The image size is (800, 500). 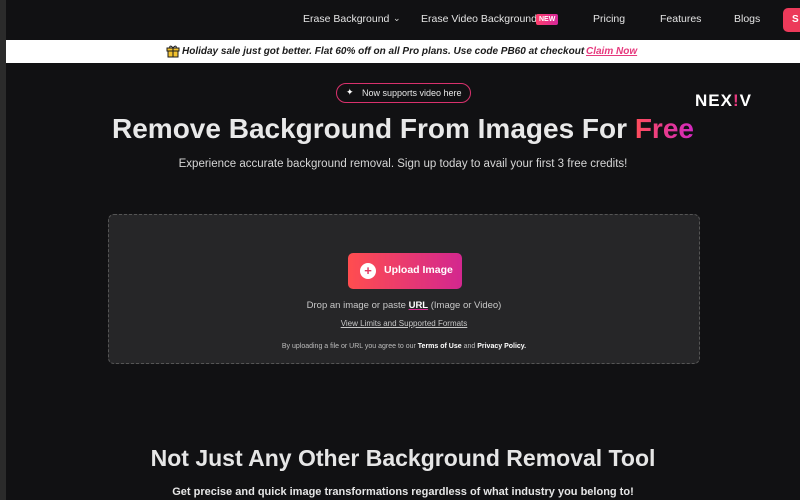 I want to click on upload-image-button: + Upload Image, so click(x=405, y=271).